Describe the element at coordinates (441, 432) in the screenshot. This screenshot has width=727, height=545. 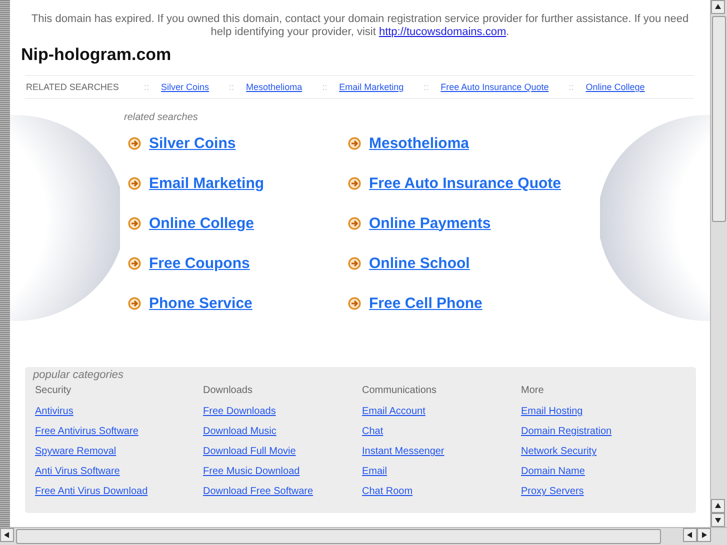
I see `category-link: Chat` at that location.